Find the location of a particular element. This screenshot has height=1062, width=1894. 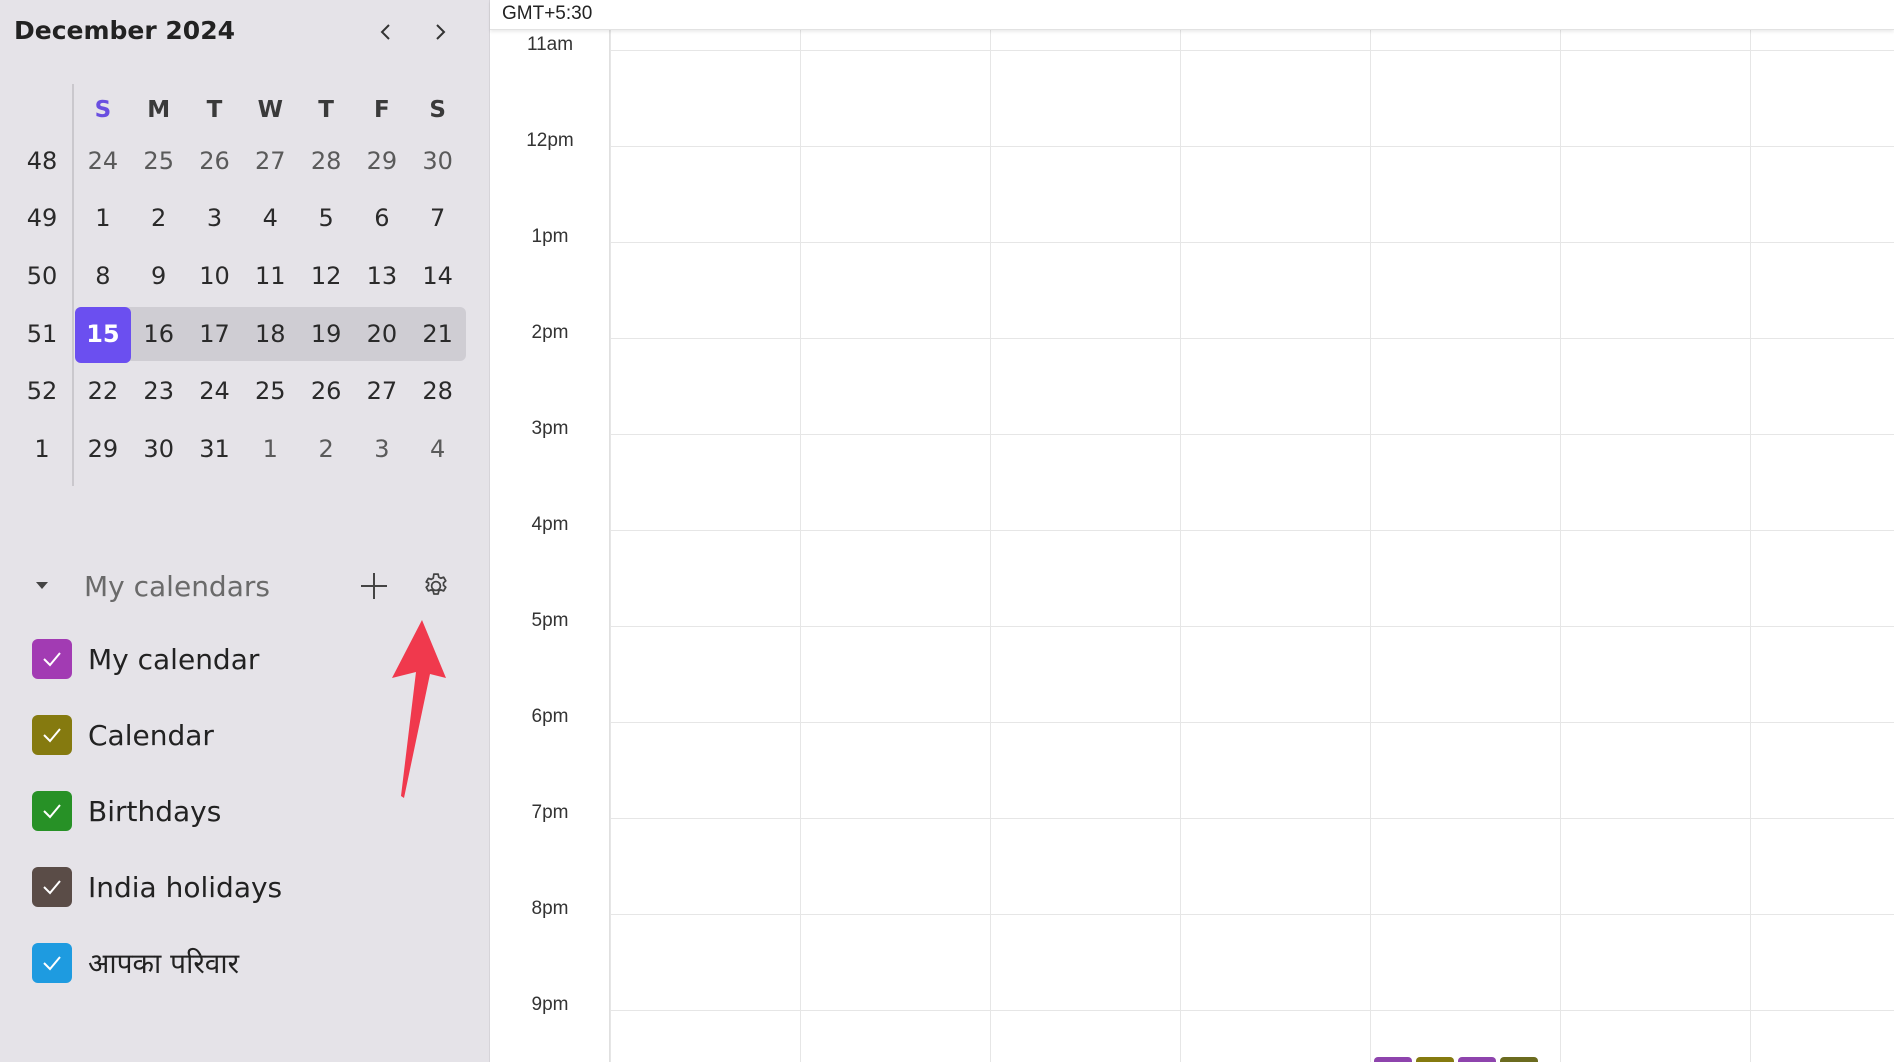

my-calendars-header: My calendars is located at coordinates (250, 586).